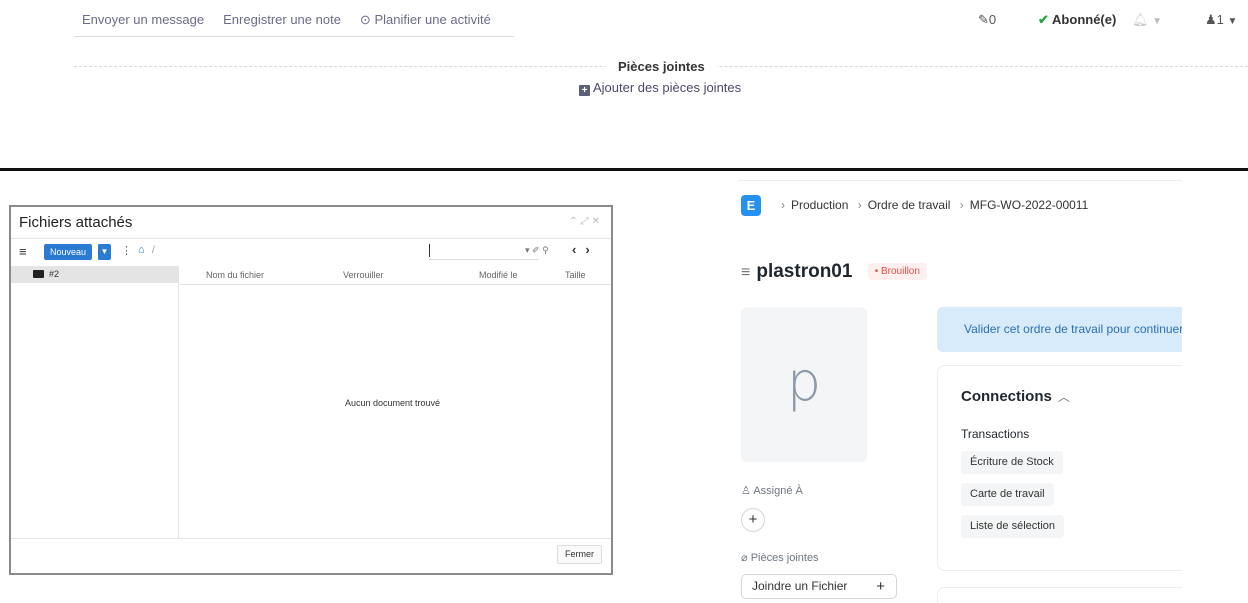  Describe the element at coordinates (591, 249) in the screenshot. I see `forward-arrow-icon: ›` at that location.